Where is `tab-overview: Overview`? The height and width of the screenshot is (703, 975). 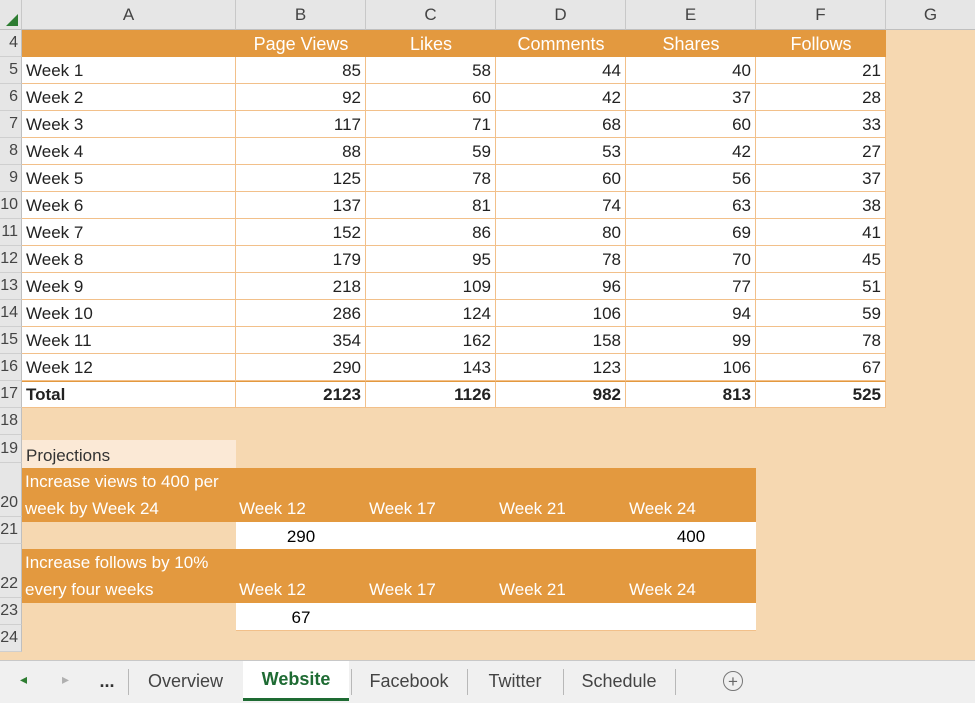 tab-overview: Overview is located at coordinates (185, 681).